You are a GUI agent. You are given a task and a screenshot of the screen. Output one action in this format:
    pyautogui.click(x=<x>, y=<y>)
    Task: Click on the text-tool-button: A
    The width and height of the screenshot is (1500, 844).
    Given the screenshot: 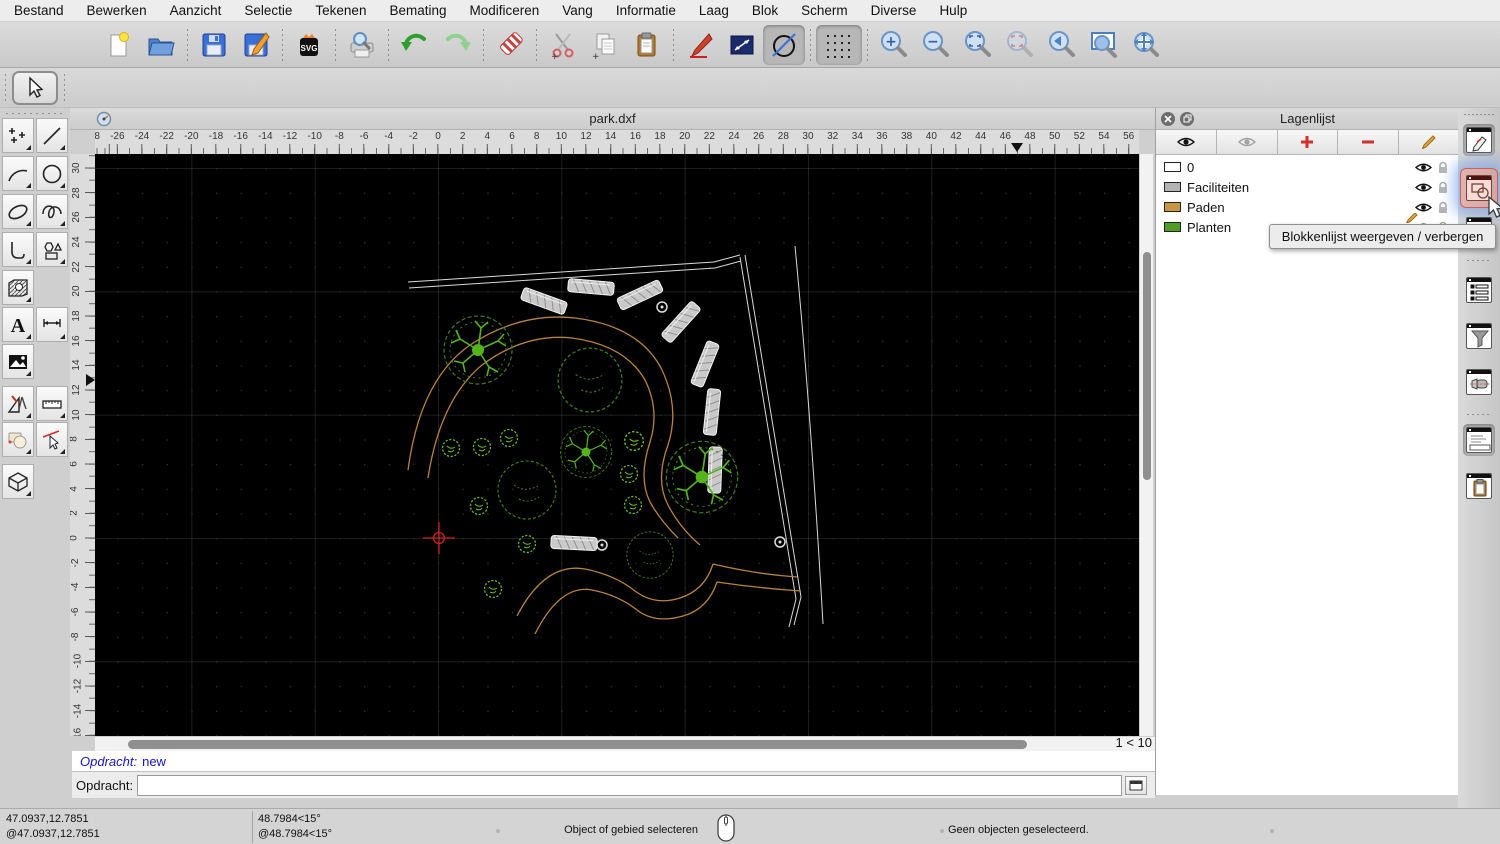 What is the action you would take?
    pyautogui.click(x=18, y=324)
    